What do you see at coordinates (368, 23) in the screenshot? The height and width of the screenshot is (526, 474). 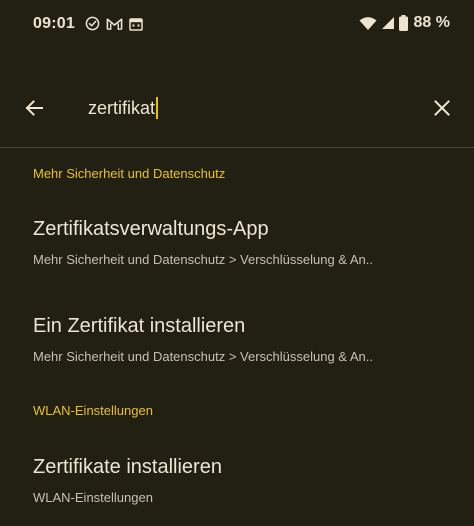 I see `wifi-icon` at bounding box center [368, 23].